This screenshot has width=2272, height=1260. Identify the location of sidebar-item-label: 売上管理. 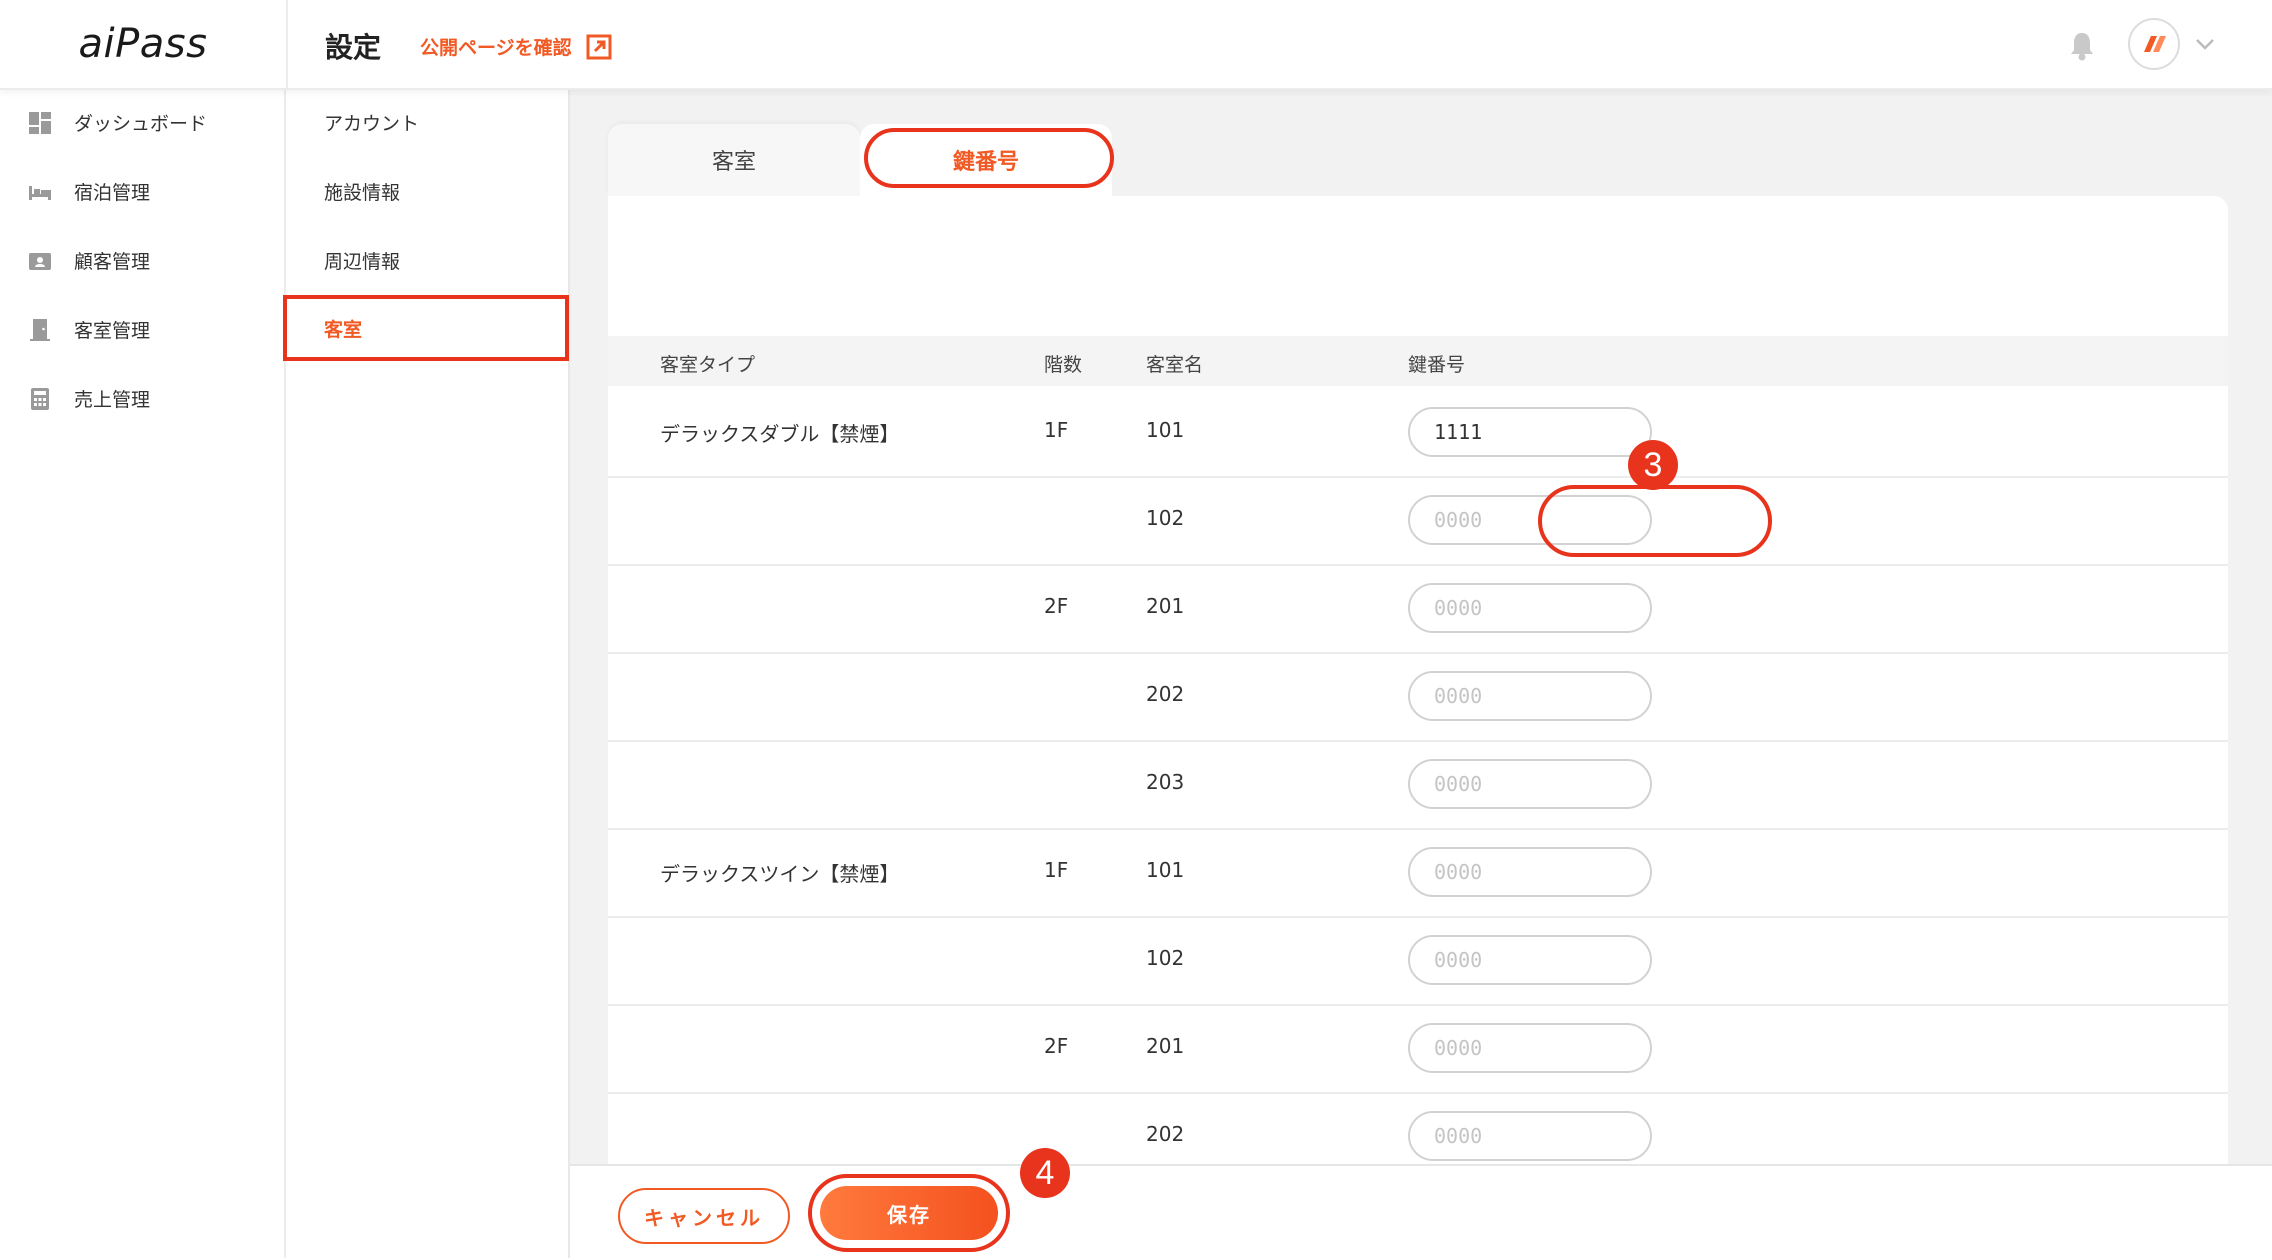
(112, 400).